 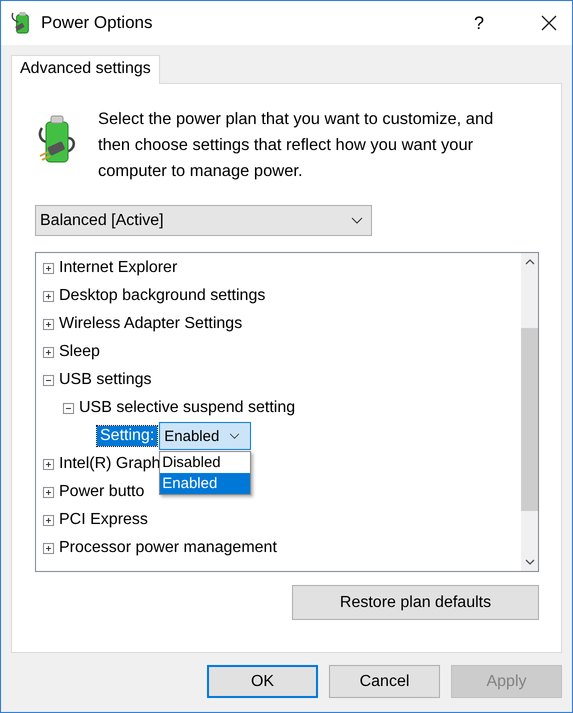 I want to click on setting-label: Setting:, so click(x=127, y=436).